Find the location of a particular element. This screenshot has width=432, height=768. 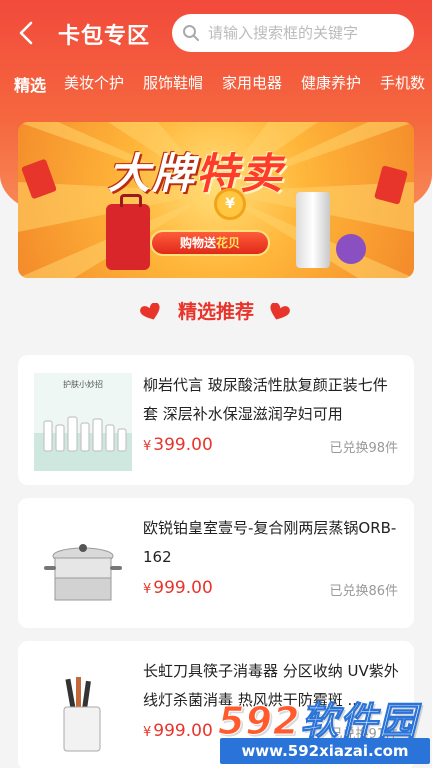

banner-cta-prefix: 购物送 is located at coordinates (197, 243).